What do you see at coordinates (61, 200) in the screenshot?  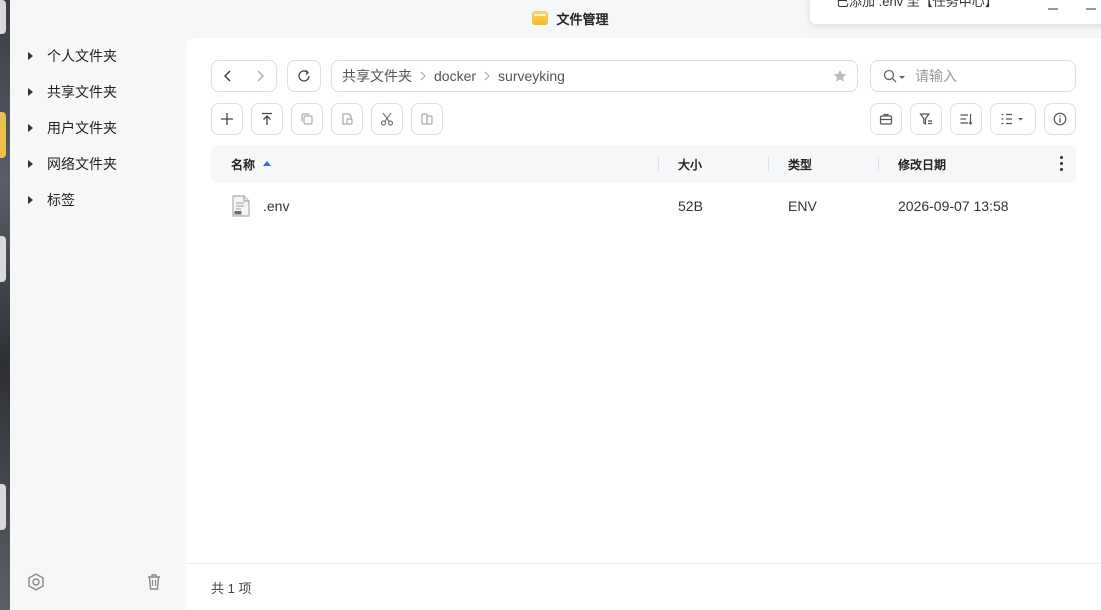 I see `sidebar-item-label: 标签` at bounding box center [61, 200].